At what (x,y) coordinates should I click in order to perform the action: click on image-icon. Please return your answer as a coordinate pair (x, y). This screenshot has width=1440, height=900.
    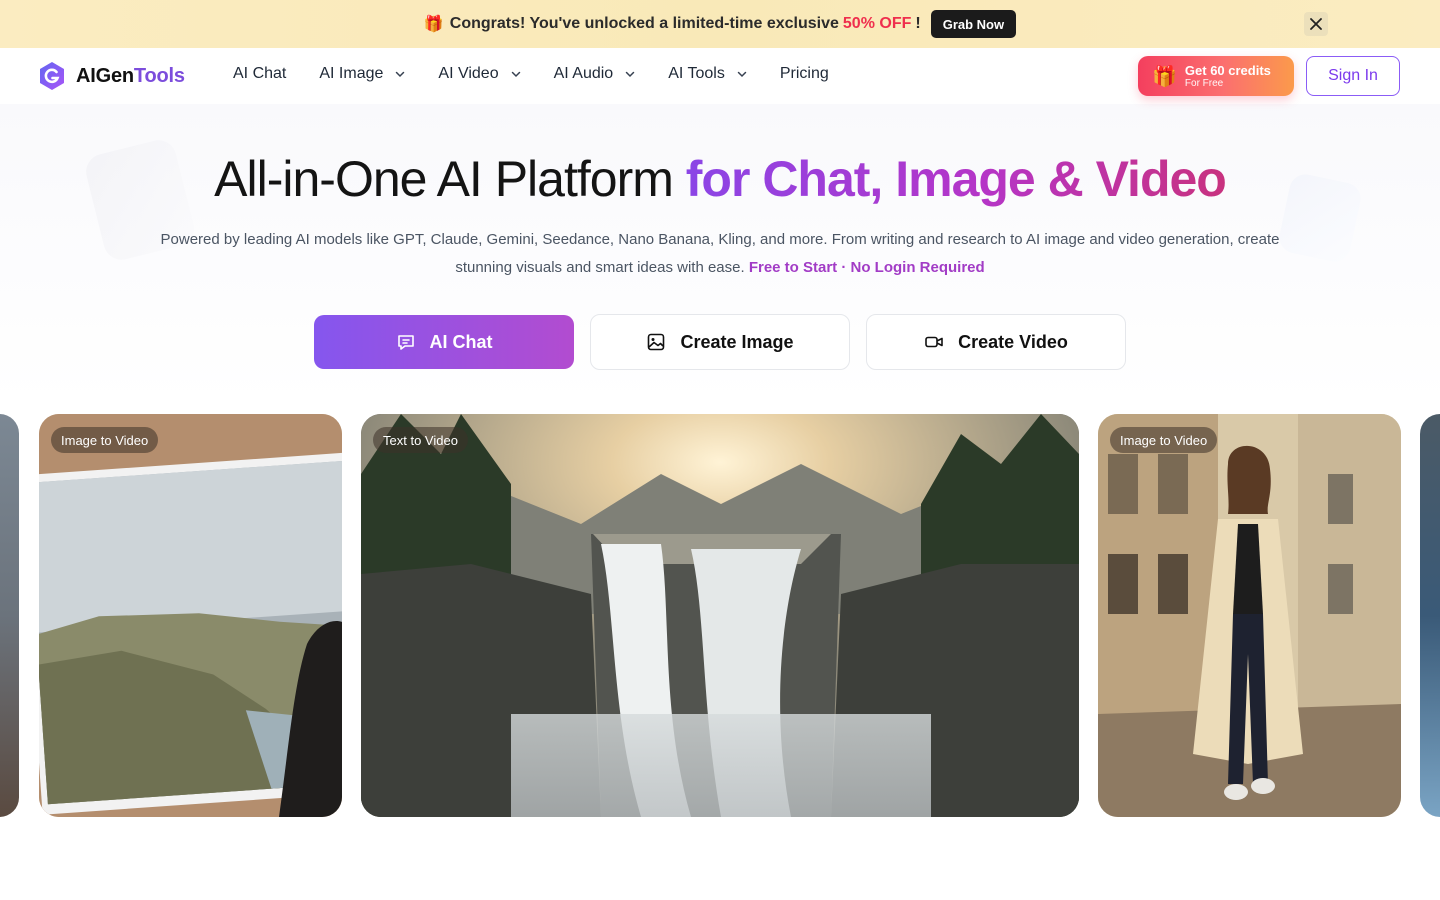
    Looking at the image, I should click on (656, 342).